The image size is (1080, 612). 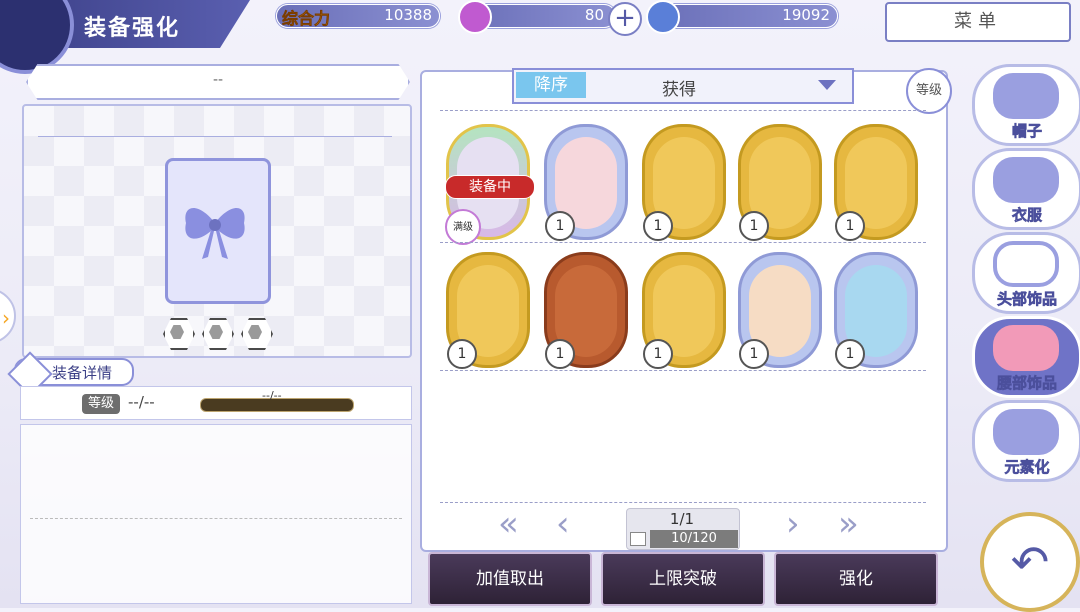 What do you see at coordinates (638, 539) in the screenshot?
I see `card-icon` at bounding box center [638, 539].